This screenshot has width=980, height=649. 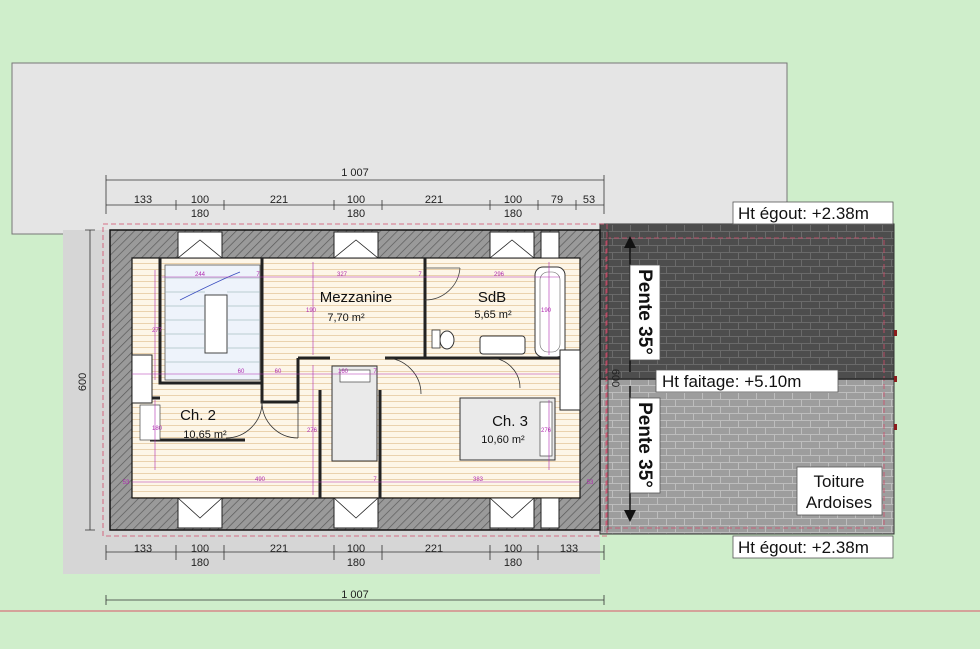 I want to click on dim-bottom-100-c: 100, so click(x=513, y=549).